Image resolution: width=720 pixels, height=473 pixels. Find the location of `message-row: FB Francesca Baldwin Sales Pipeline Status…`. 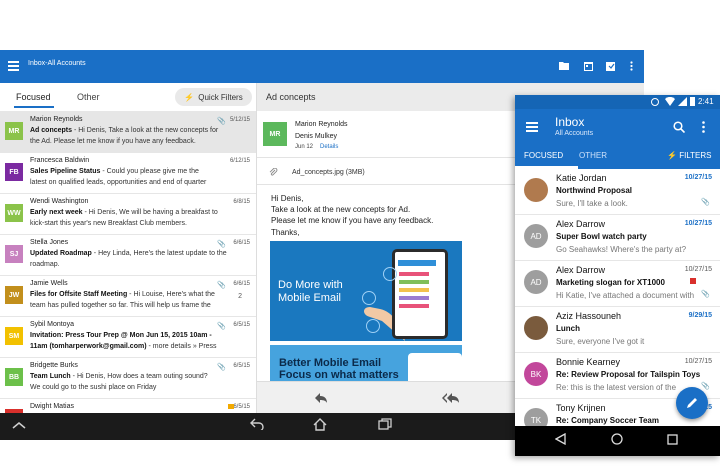

message-row: FB Francesca Baldwin Sales Pipeline Status… is located at coordinates (128, 172).